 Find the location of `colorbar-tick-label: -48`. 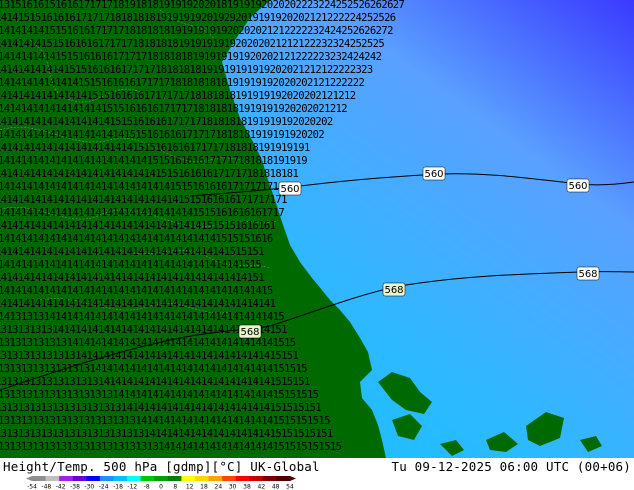

colorbar-tick-label: -48 is located at coordinates (46, 487).